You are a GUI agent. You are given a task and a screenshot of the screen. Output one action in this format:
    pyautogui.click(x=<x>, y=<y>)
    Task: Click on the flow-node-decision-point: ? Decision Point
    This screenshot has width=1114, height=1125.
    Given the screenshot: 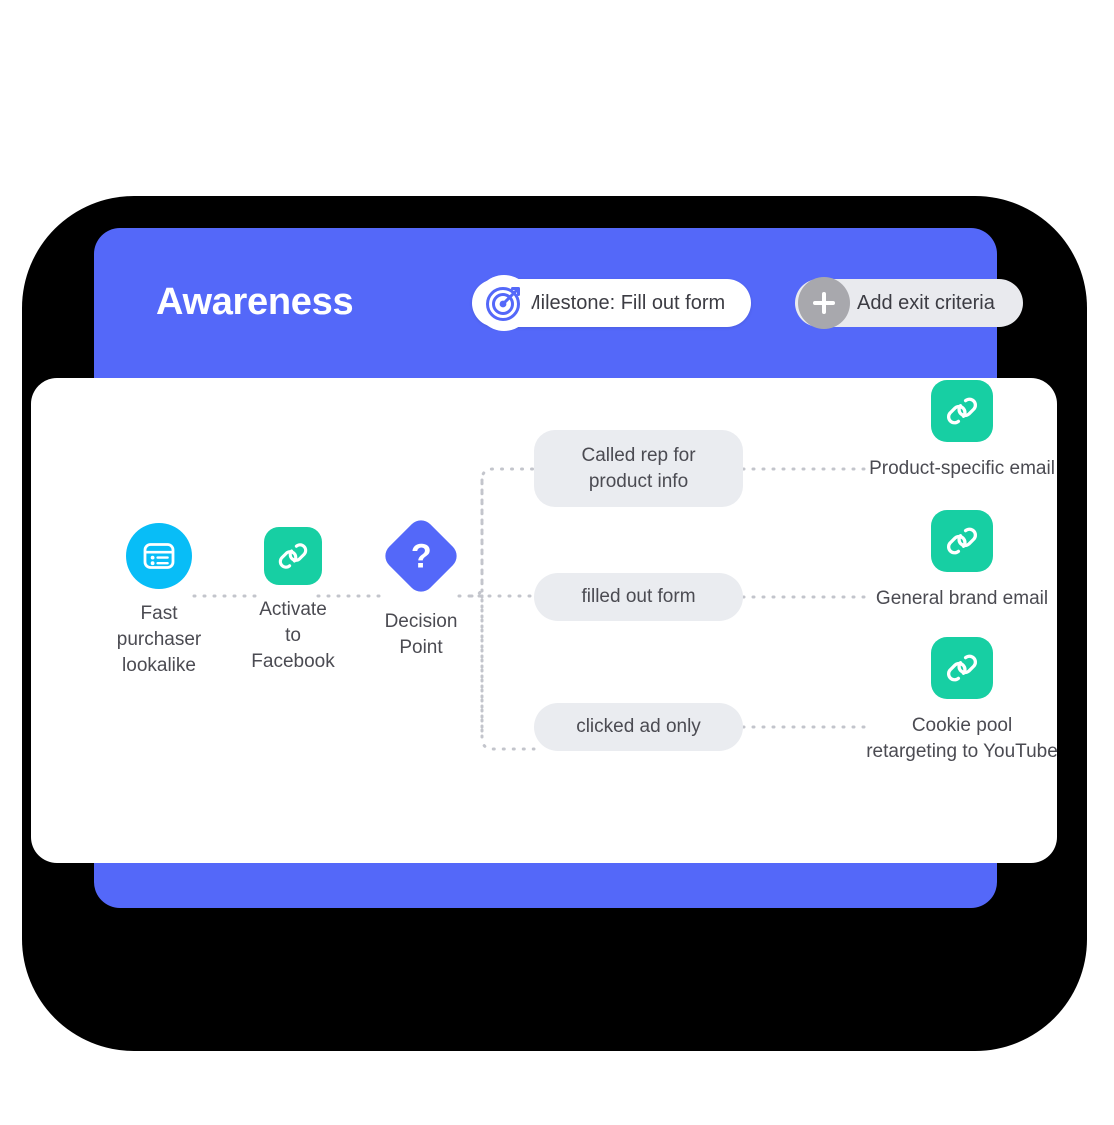 What is the action you would take?
    pyautogui.click(x=421, y=587)
    